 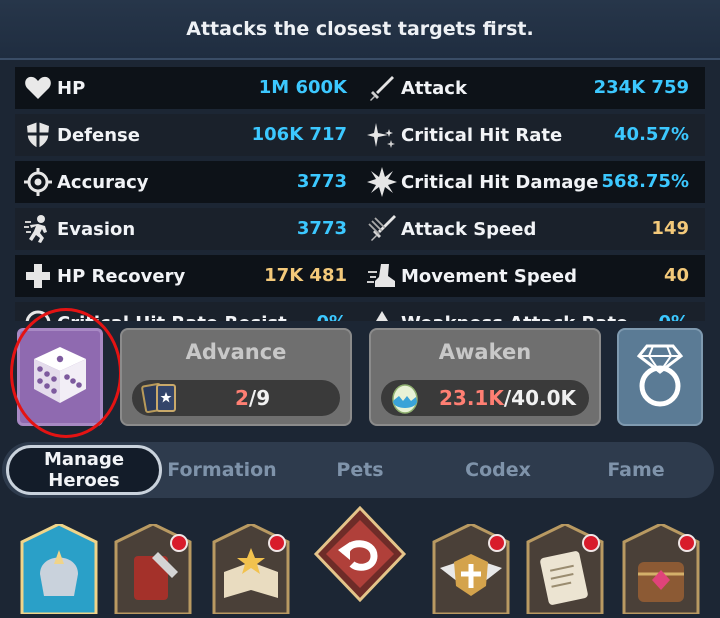 What do you see at coordinates (38, 182) in the screenshot?
I see `crosshair-icon` at bounding box center [38, 182].